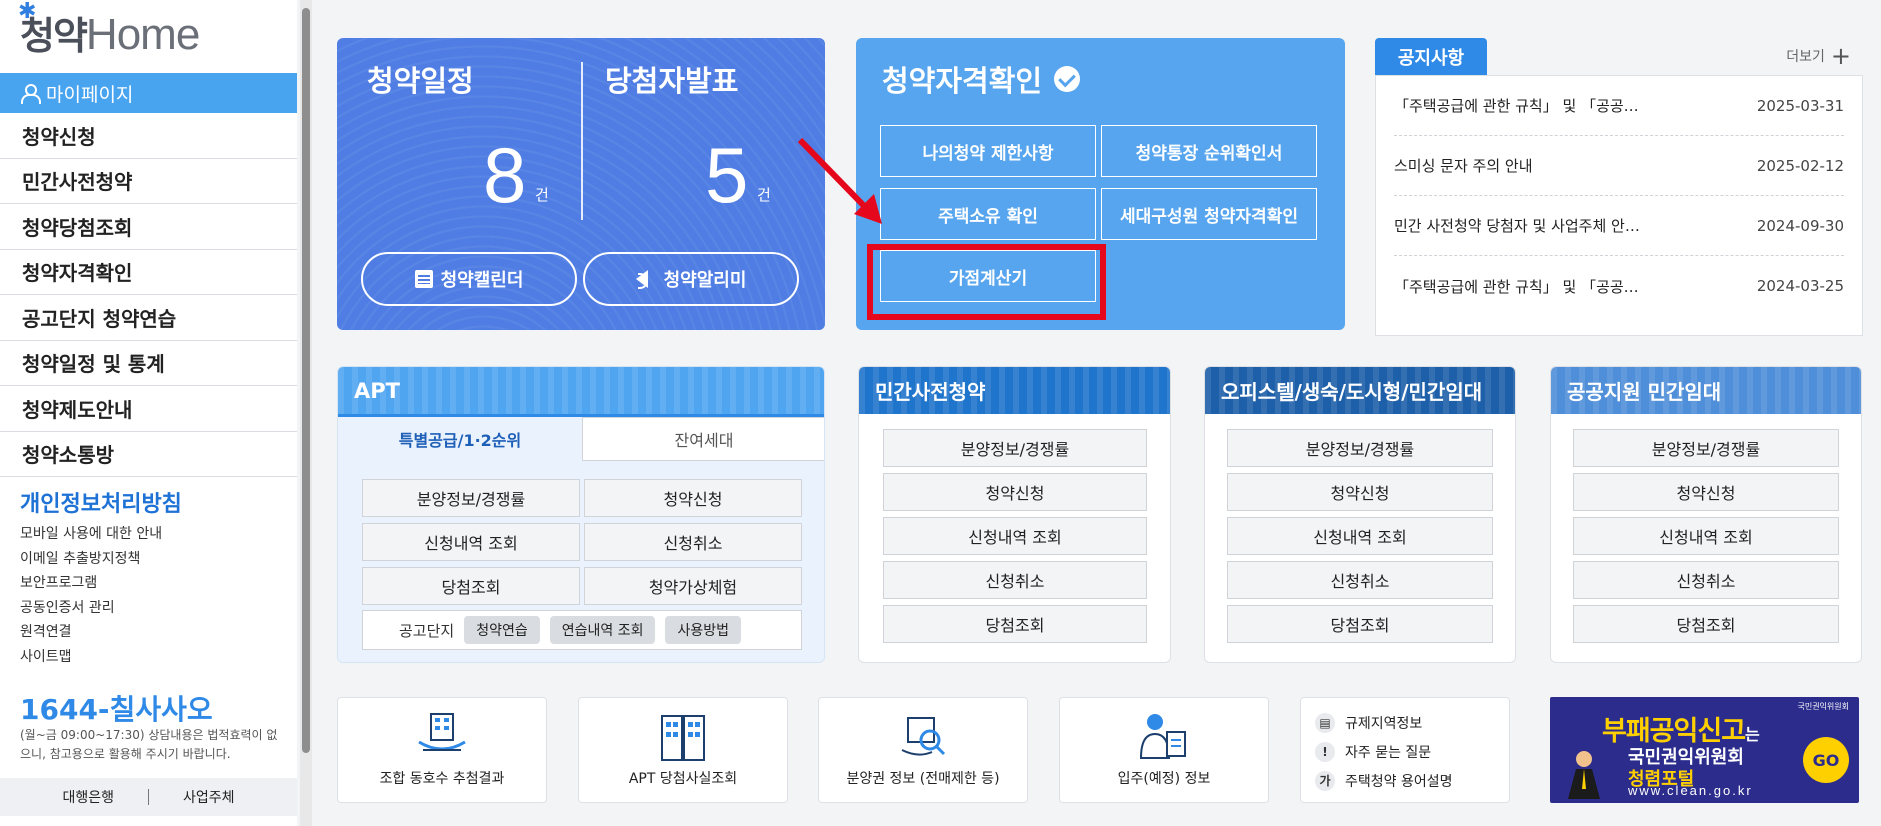 The width and height of the screenshot is (1881, 826). Describe the element at coordinates (1405, 780) in the screenshot. I see `glossary-link: 가 주택청약 용어설명` at that location.